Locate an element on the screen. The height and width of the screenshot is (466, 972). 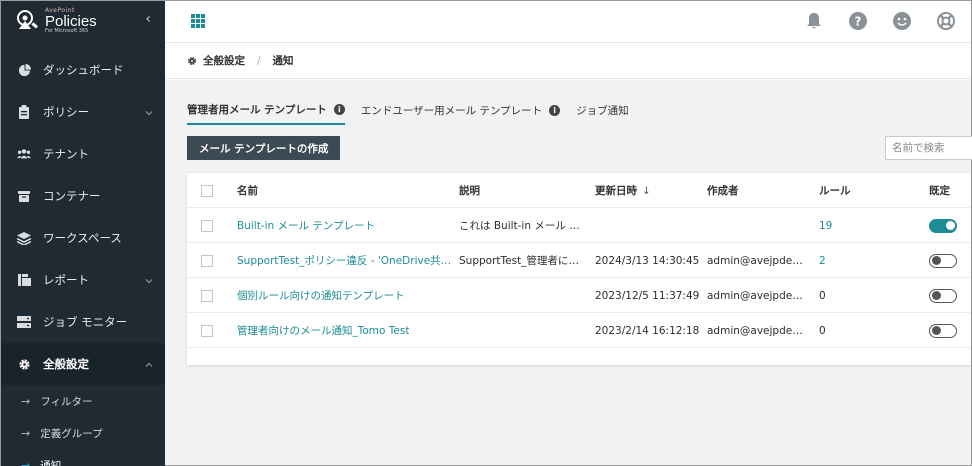
column-header-name: 名前 is located at coordinates (346, 190).